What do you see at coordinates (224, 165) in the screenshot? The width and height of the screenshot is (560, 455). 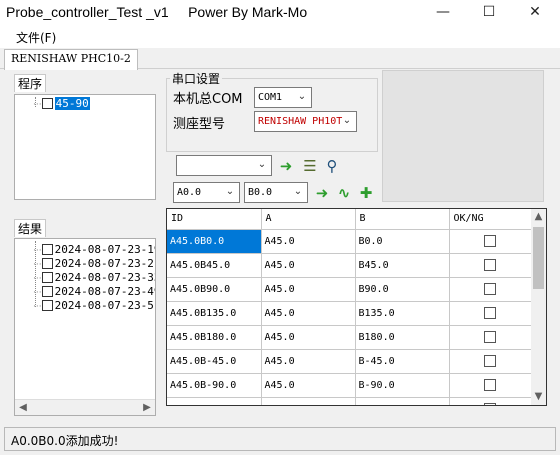 I see `program-select: ⌄` at bounding box center [224, 165].